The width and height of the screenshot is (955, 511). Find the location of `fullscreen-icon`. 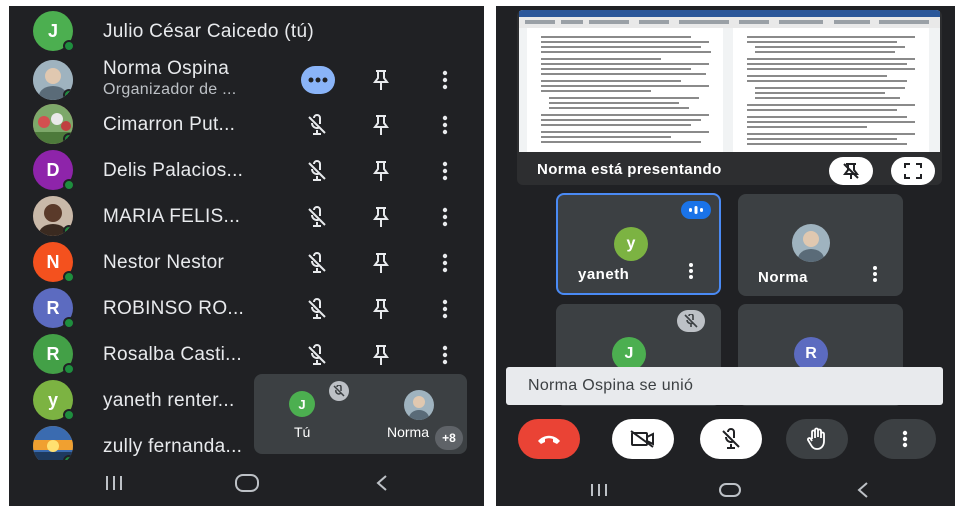

fullscreen-icon is located at coordinates (913, 171).